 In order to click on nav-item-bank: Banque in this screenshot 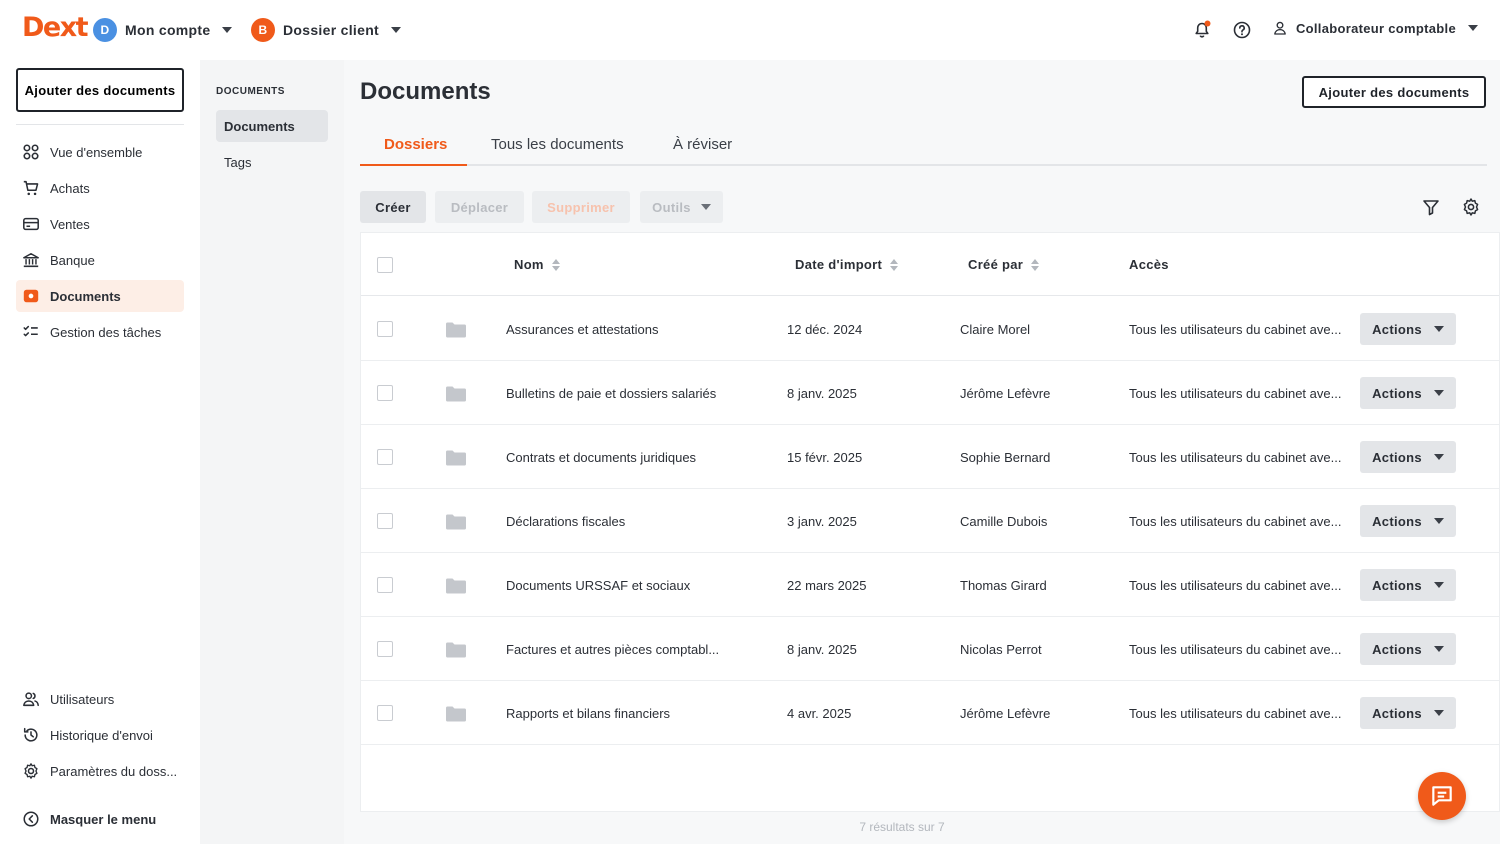, I will do `click(100, 260)`.